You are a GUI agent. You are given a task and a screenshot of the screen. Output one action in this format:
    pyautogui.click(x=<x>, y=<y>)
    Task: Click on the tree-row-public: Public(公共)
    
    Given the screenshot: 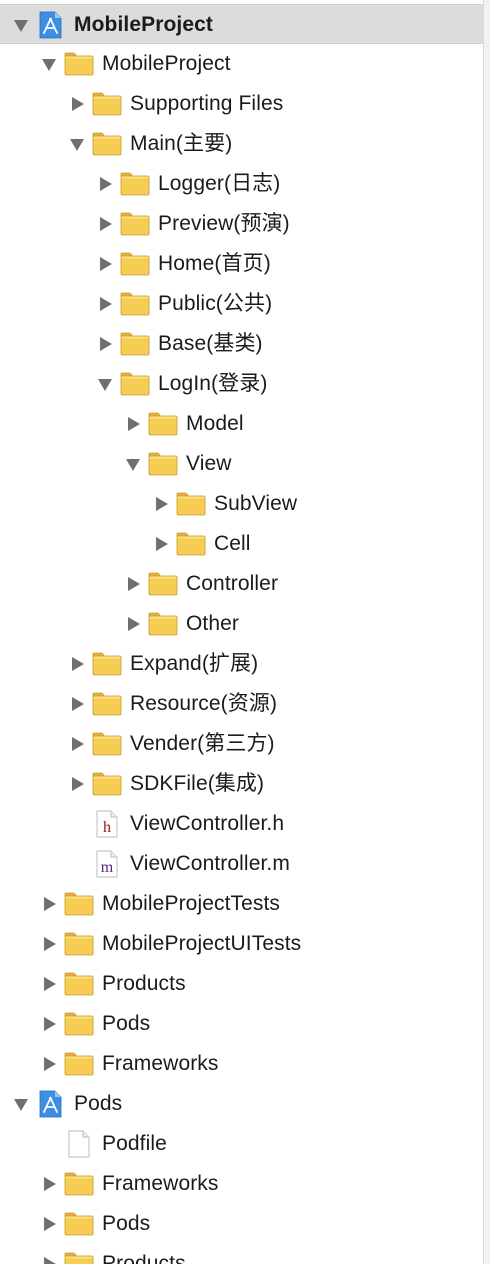 What is the action you would take?
    pyautogui.click(x=245, y=304)
    